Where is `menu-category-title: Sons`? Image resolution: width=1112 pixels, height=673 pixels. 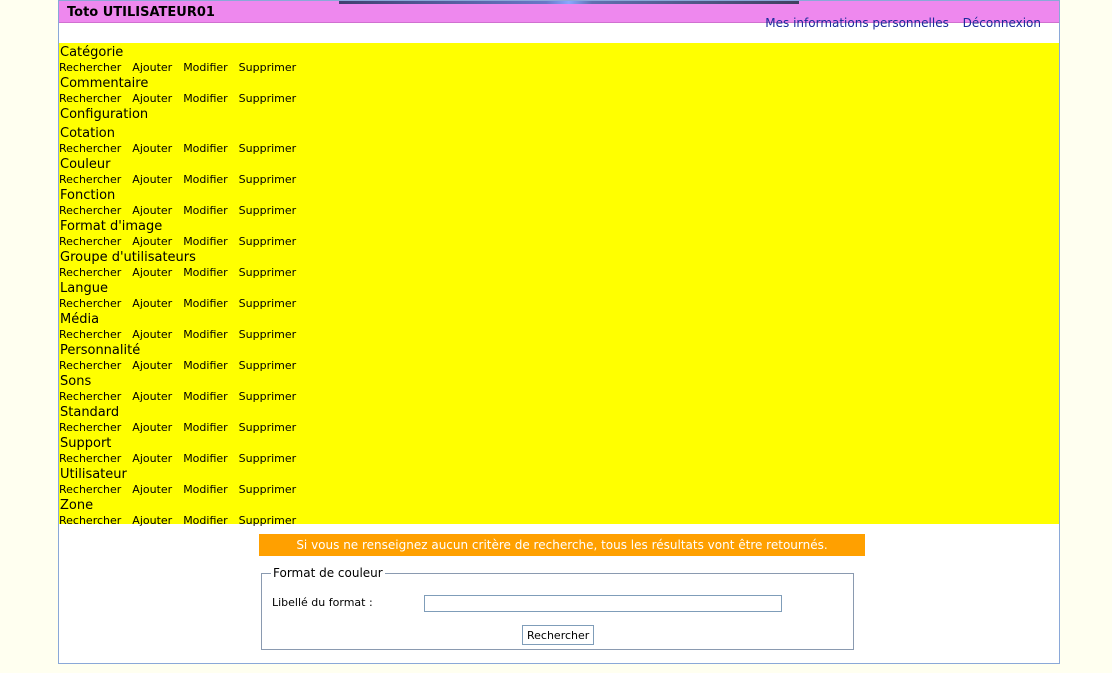 menu-category-title: Sons is located at coordinates (76, 381).